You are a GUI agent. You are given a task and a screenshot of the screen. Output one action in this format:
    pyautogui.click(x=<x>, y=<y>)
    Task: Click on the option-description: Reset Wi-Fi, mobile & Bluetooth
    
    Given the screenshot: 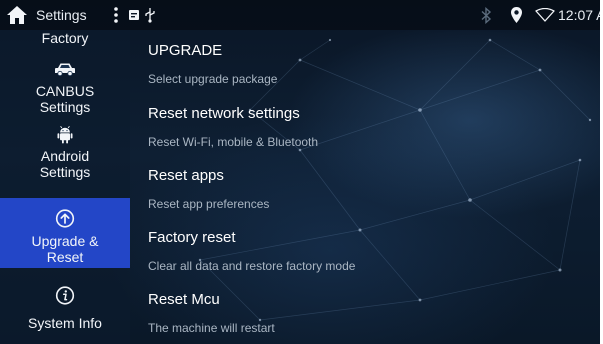 What is the action you would take?
    pyautogui.click(x=233, y=142)
    